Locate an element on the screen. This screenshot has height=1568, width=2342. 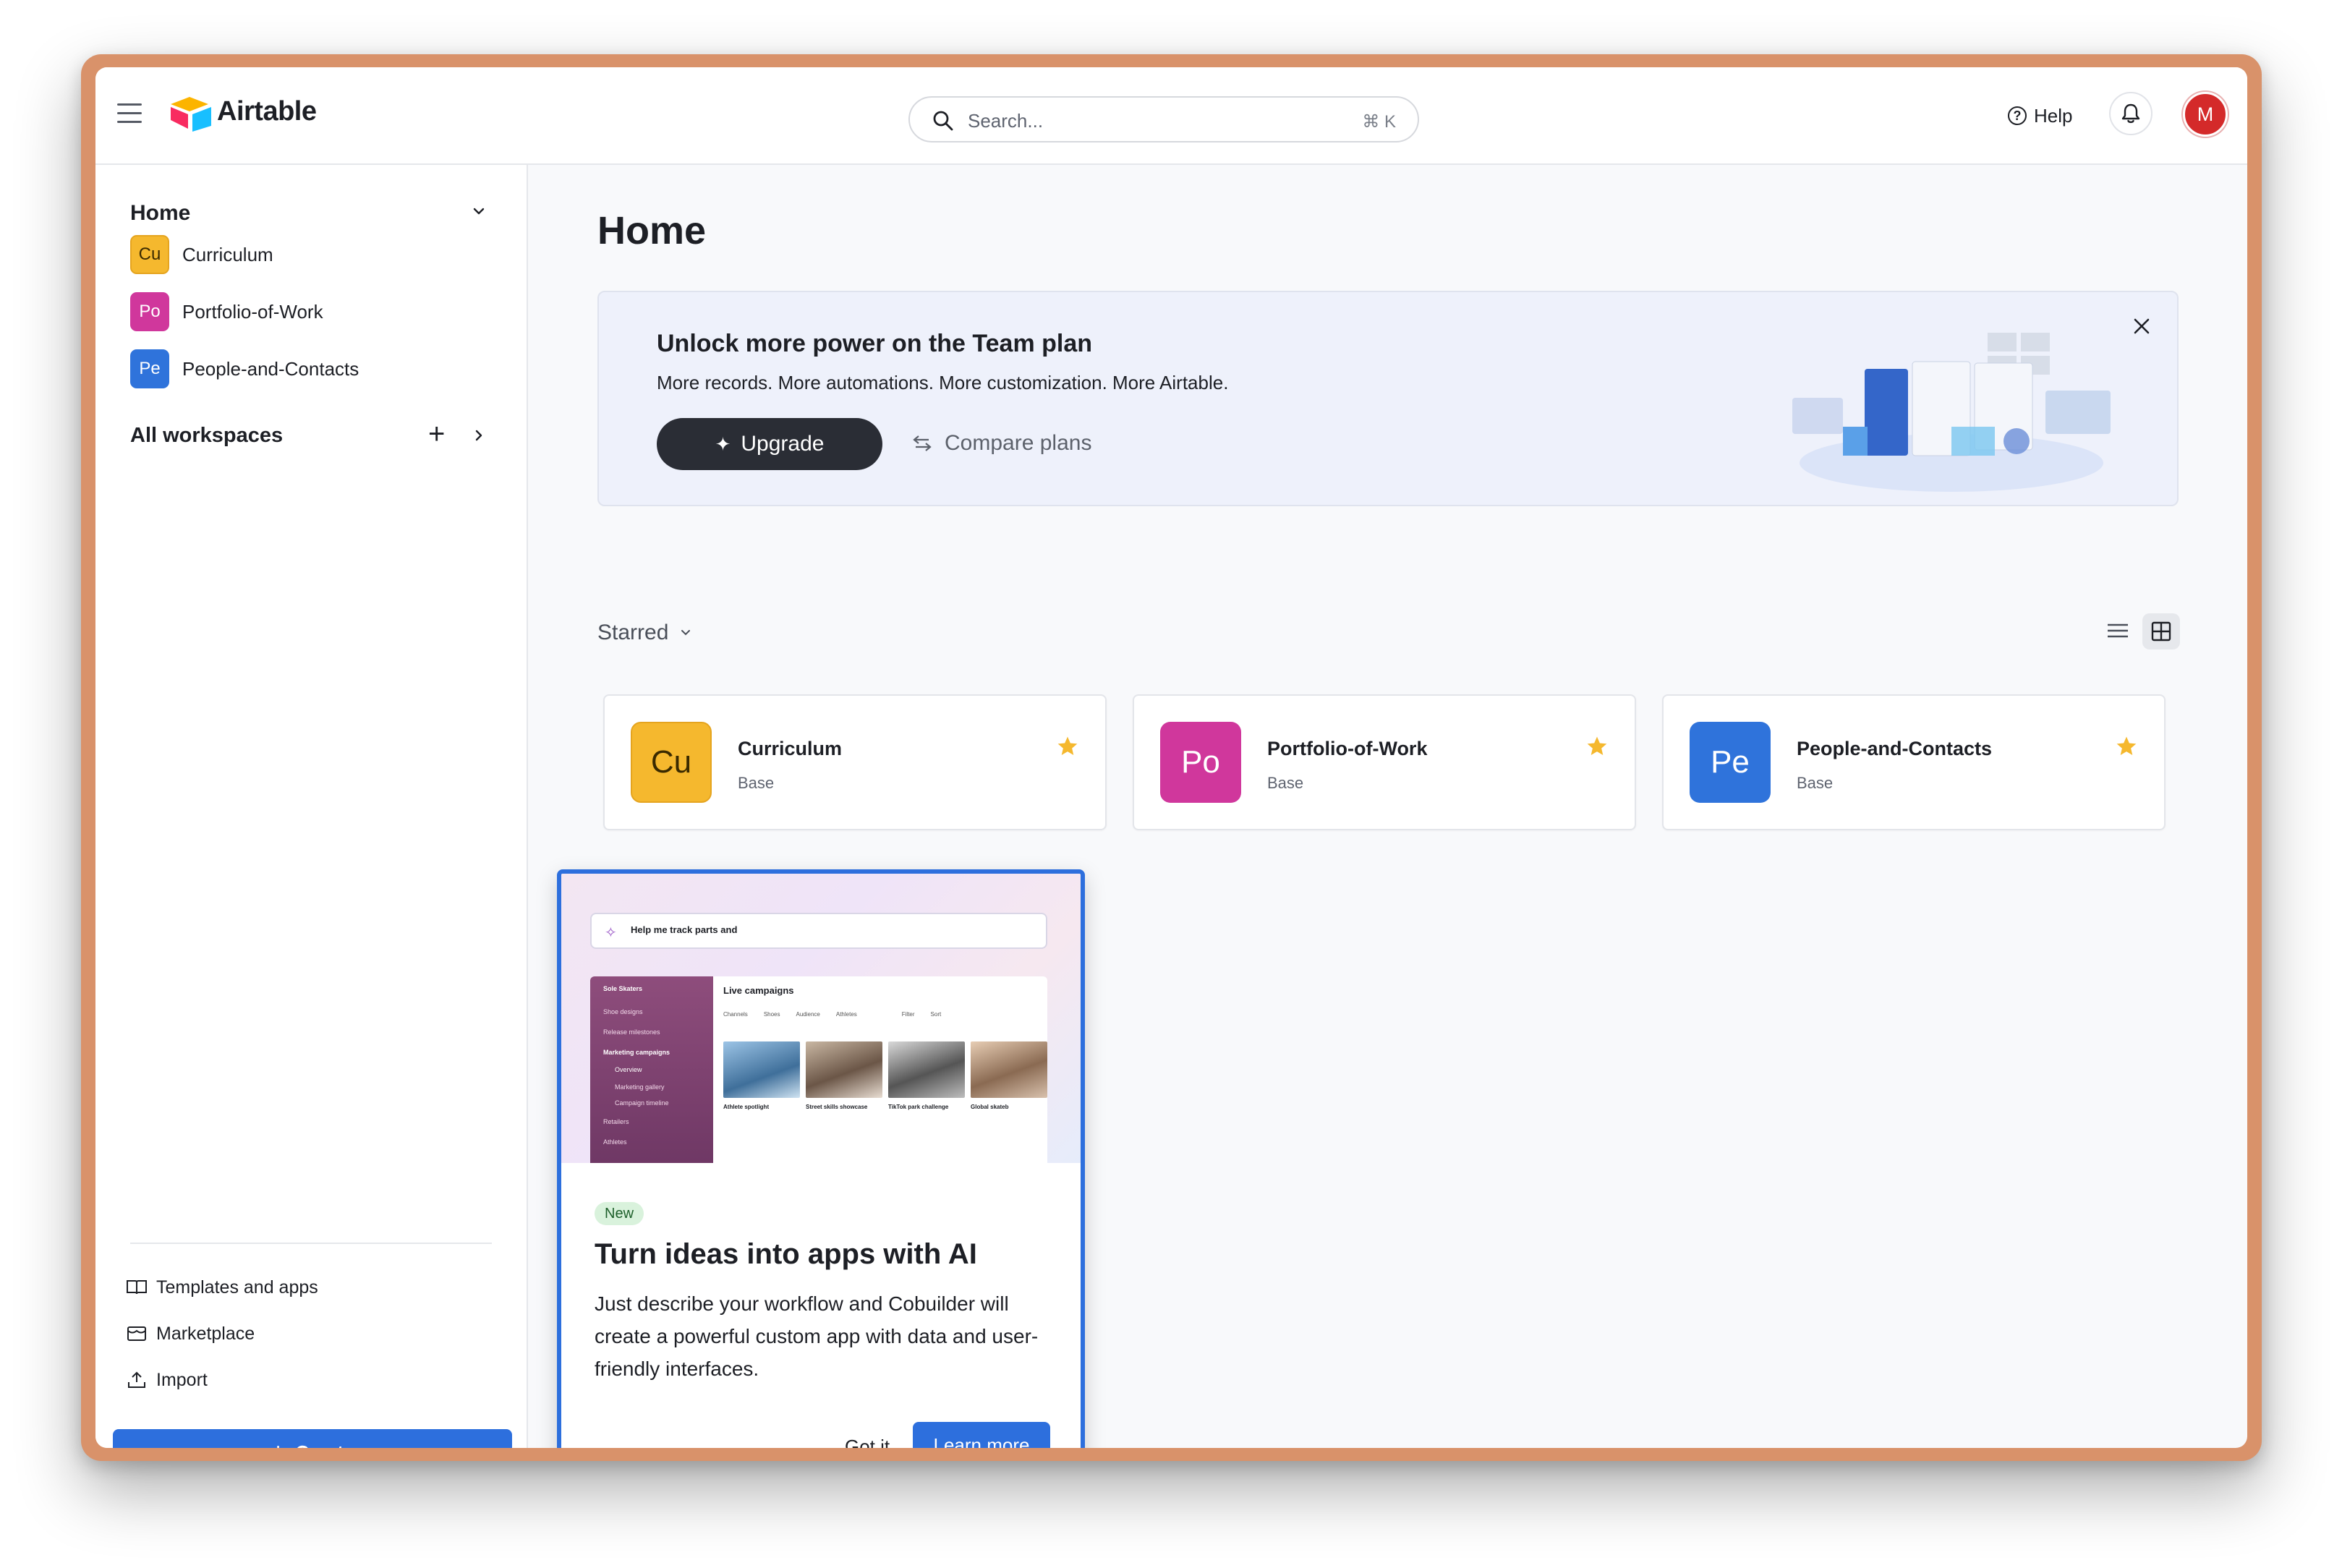
base-card-curriculum: Cu Curriculum Base is located at coordinates (855, 762).